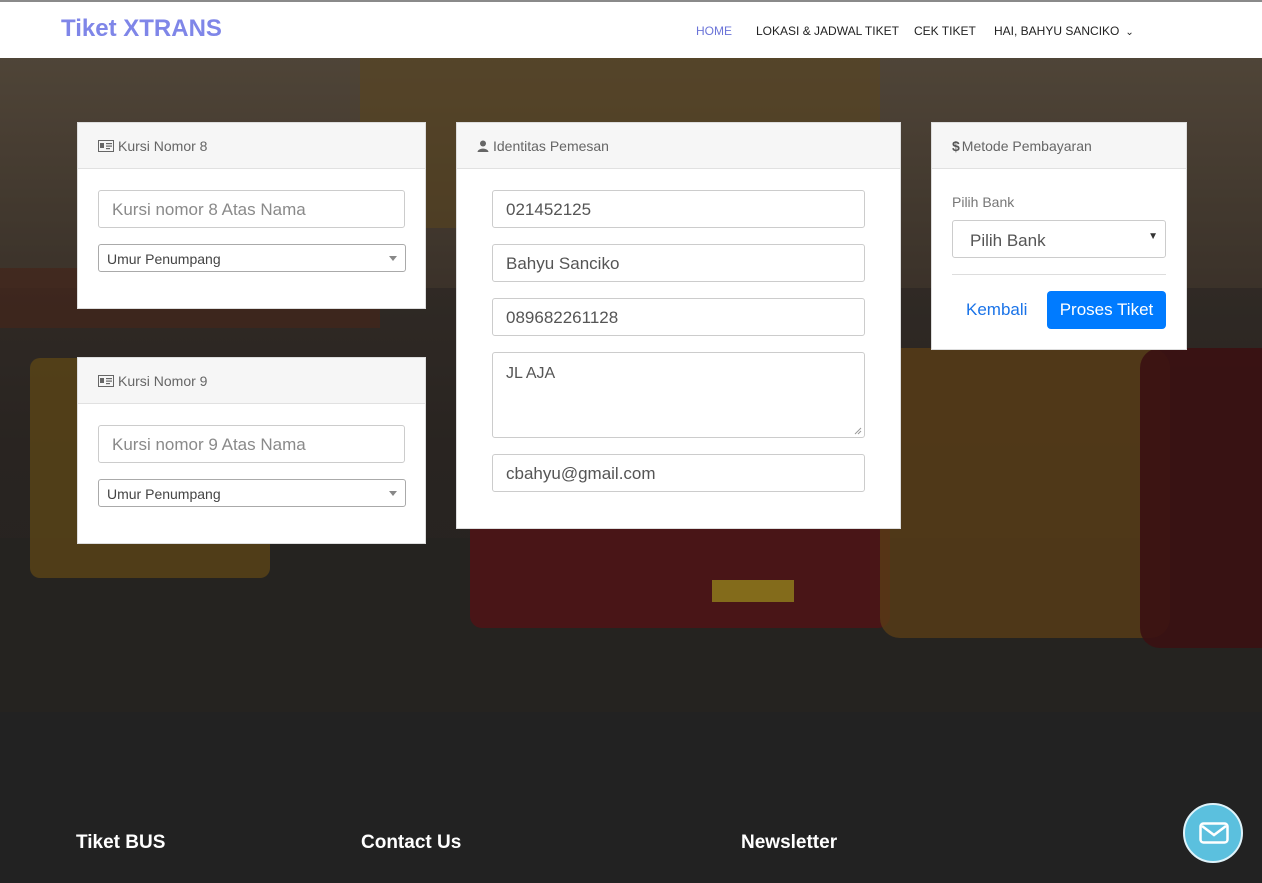 The height and width of the screenshot is (883, 1262). What do you see at coordinates (678, 209) in the screenshot?
I see `ktp-input: 021452125` at bounding box center [678, 209].